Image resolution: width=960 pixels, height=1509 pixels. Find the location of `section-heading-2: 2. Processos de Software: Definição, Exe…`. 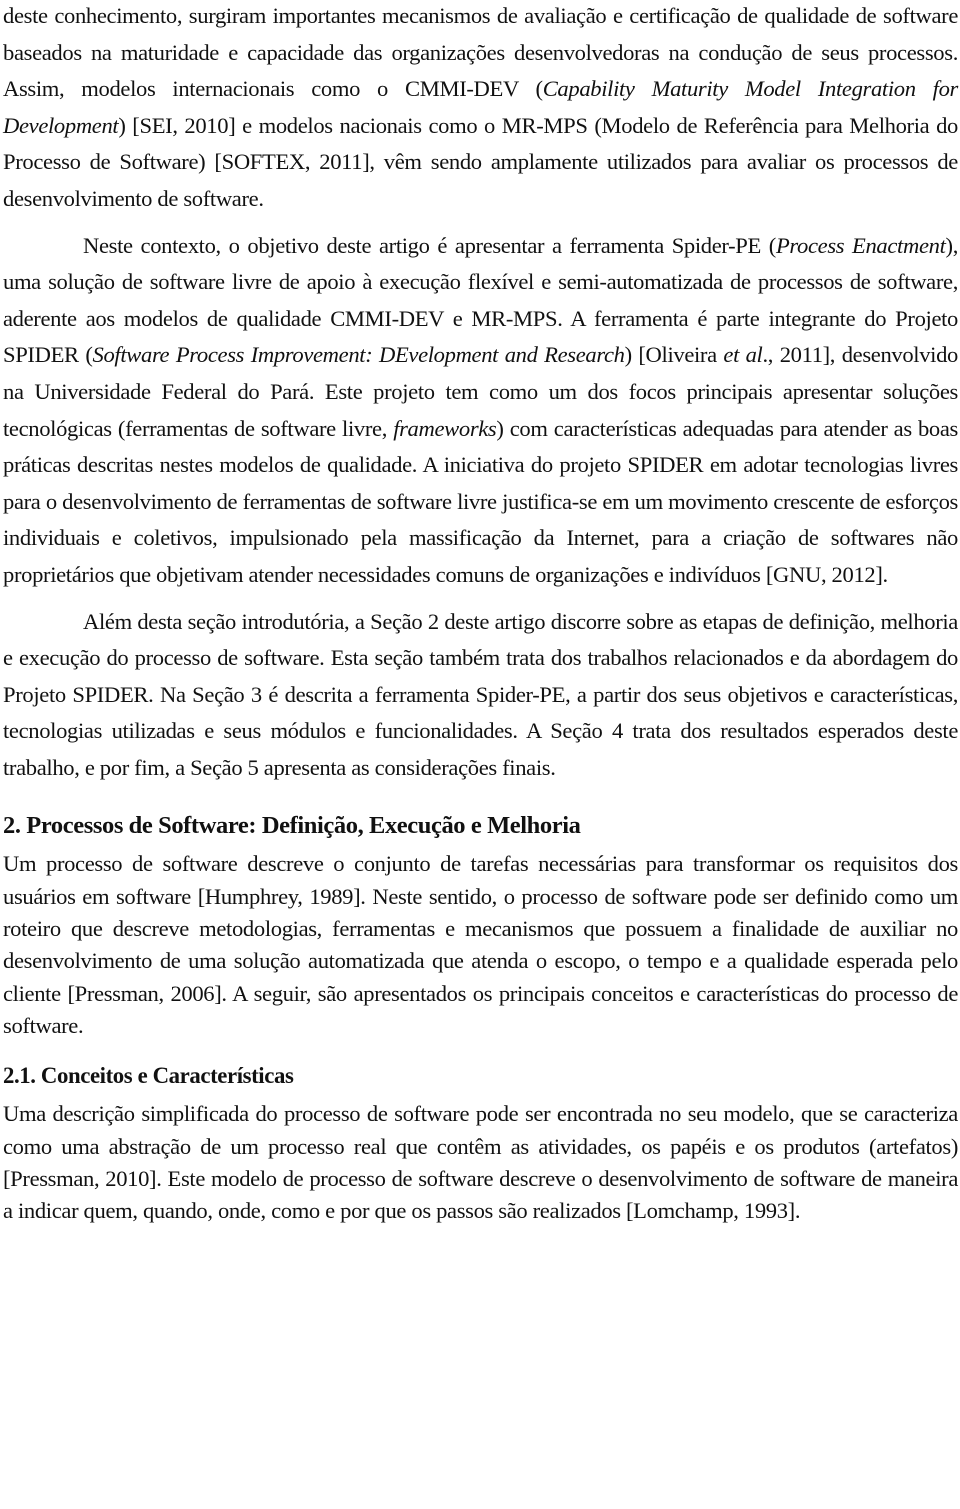

section-heading-2: 2. Processos de Software: Definição, Exe… is located at coordinates (292, 826).